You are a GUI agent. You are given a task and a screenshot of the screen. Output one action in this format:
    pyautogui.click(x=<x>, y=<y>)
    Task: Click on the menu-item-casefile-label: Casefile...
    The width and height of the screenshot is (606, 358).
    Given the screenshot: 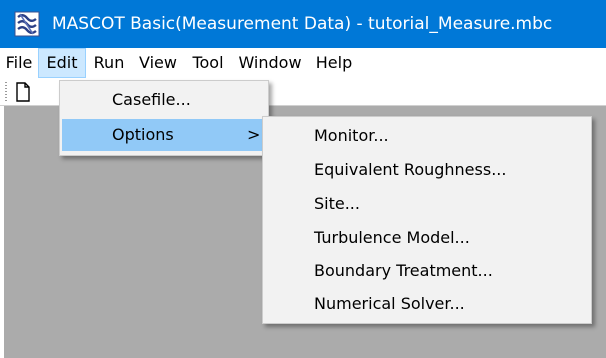 What is the action you would take?
    pyautogui.click(x=151, y=99)
    